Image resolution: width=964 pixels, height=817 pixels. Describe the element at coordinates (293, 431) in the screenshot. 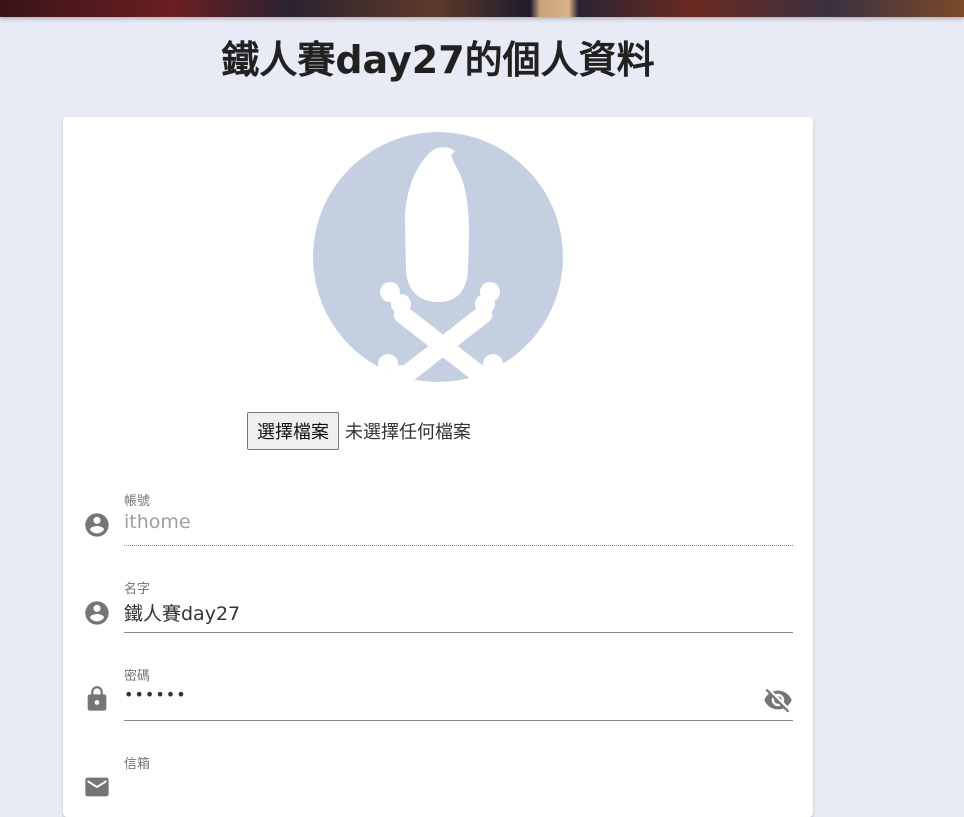

I see `choose-file-button: 選擇檔案` at that location.